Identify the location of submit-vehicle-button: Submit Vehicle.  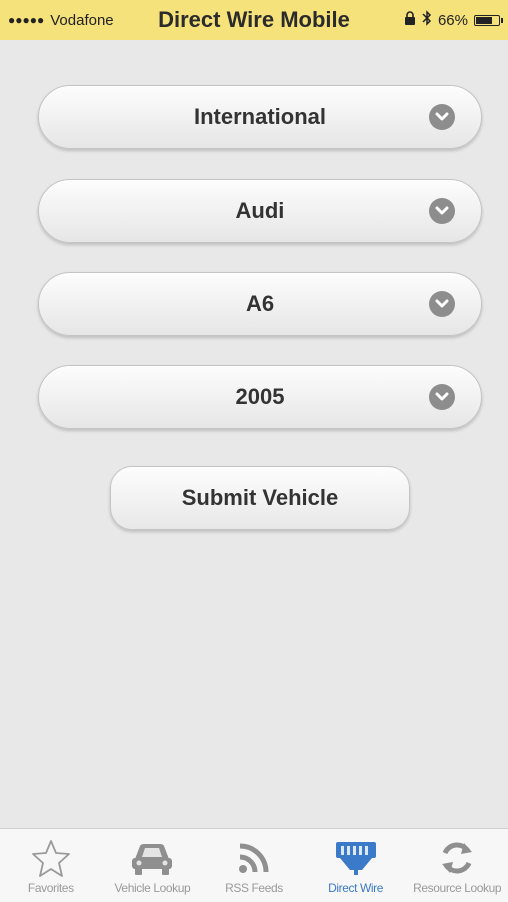
(260, 498).